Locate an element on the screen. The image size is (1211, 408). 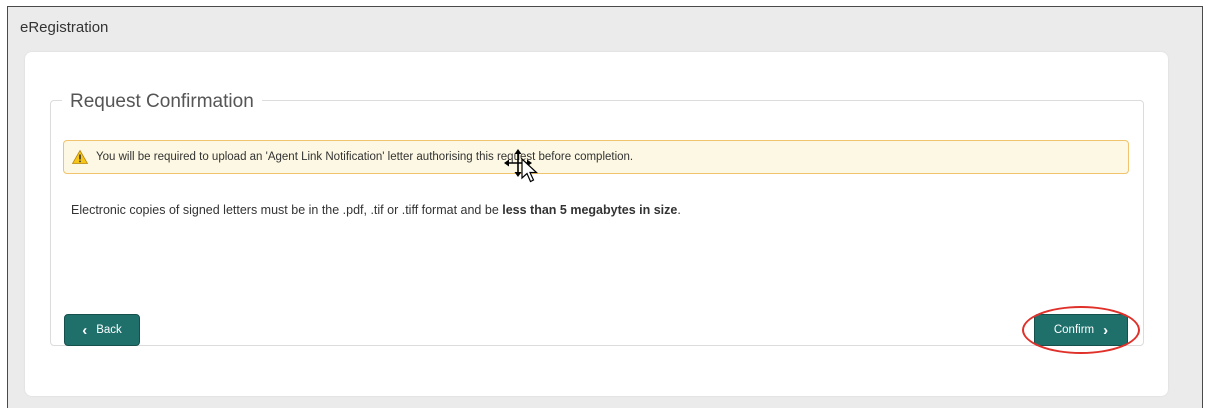
chevron-left-icon: ‹ is located at coordinates (85, 330).